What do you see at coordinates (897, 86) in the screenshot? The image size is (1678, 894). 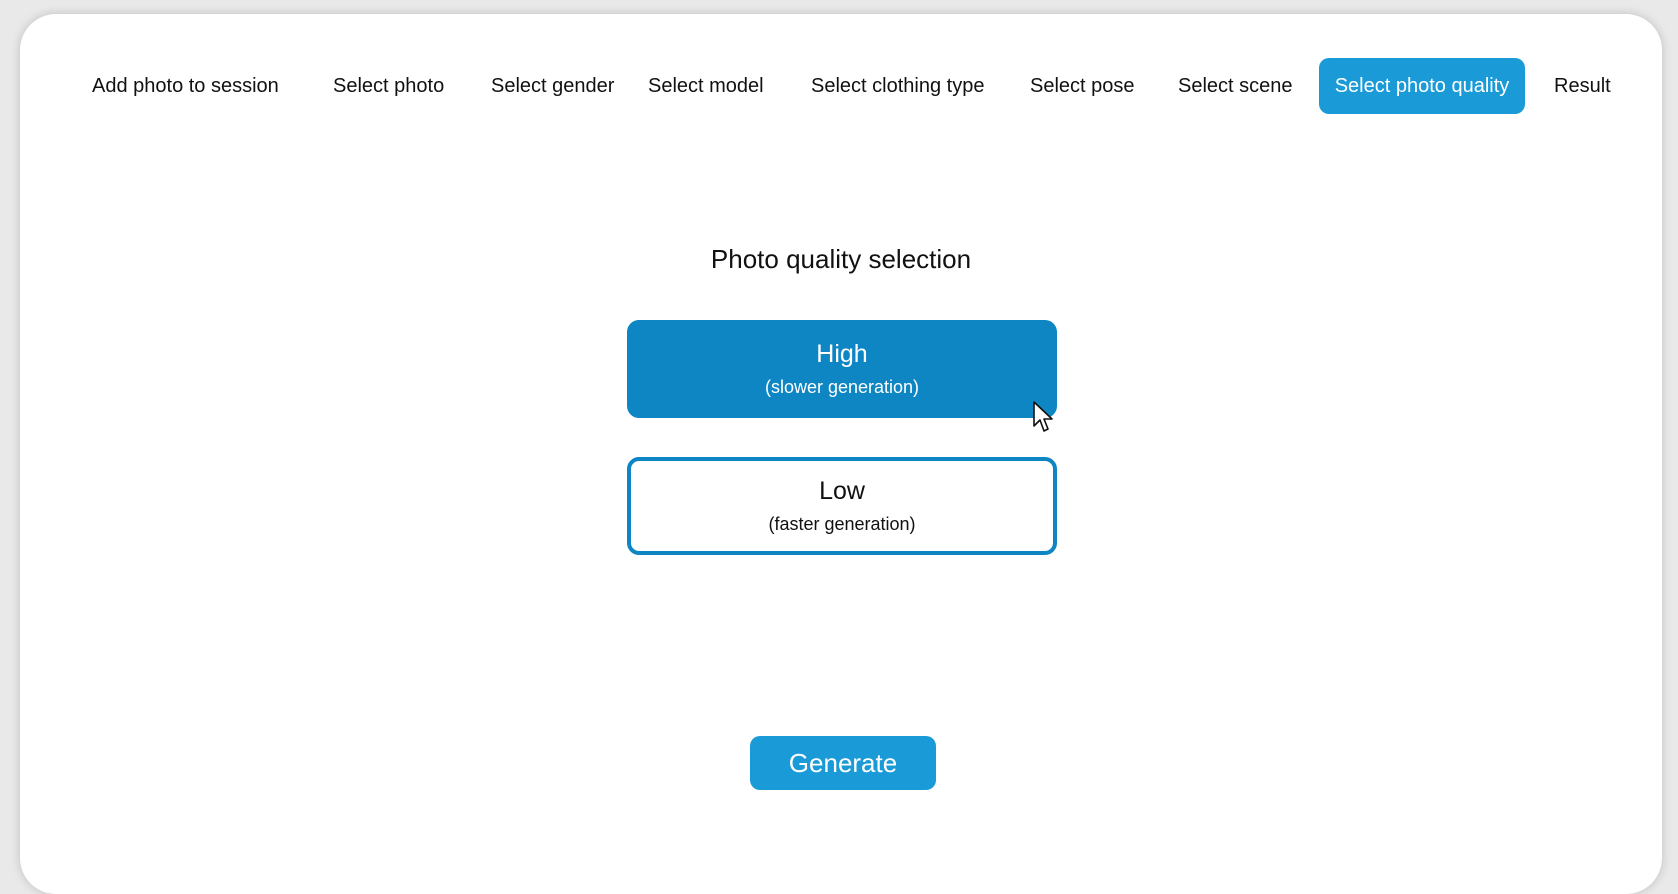 I see `step-select-clothing-type: Select clothing type` at bounding box center [897, 86].